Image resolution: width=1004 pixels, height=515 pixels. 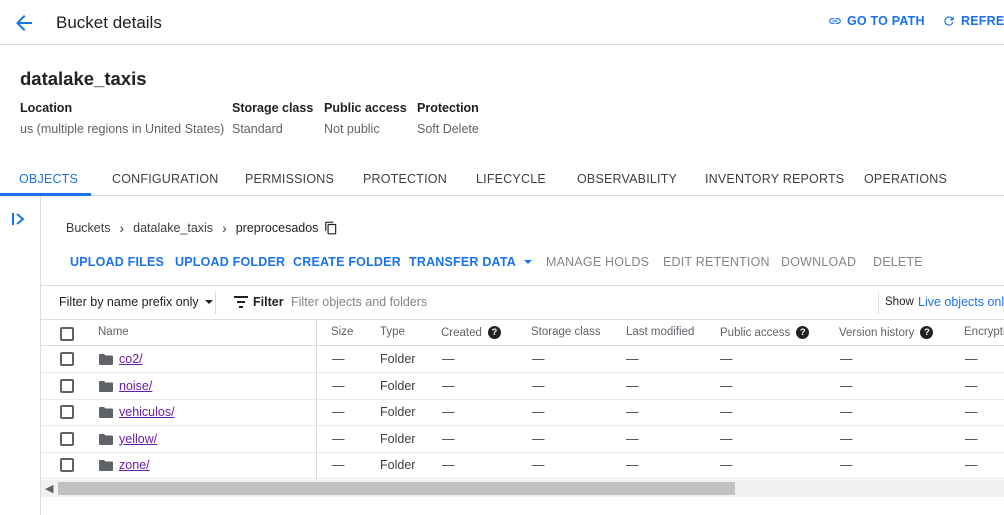 What do you see at coordinates (470, 262) in the screenshot?
I see `transfer-data-button: TRANSFER DATA` at bounding box center [470, 262].